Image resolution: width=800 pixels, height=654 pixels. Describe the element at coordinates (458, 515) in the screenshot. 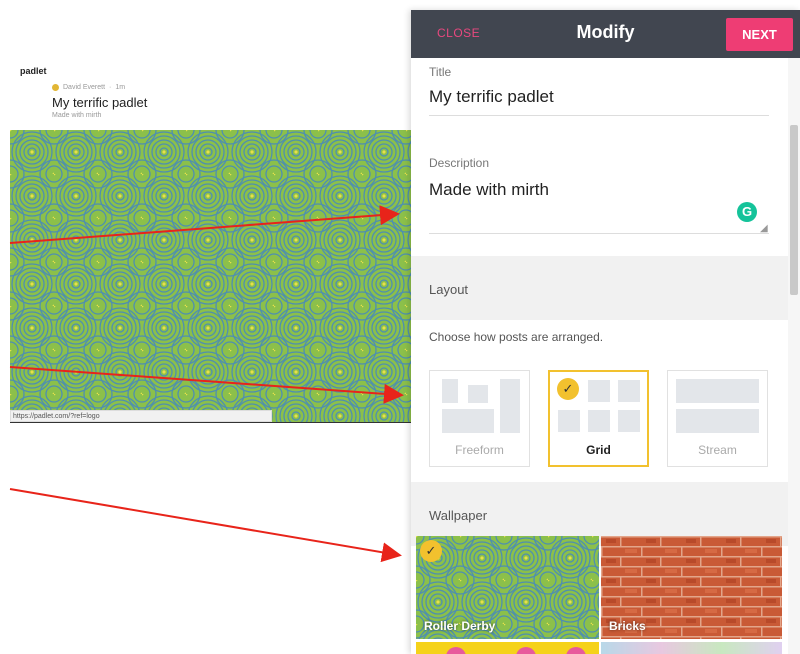

I see `wallpaper-heading: Wallpaper` at that location.